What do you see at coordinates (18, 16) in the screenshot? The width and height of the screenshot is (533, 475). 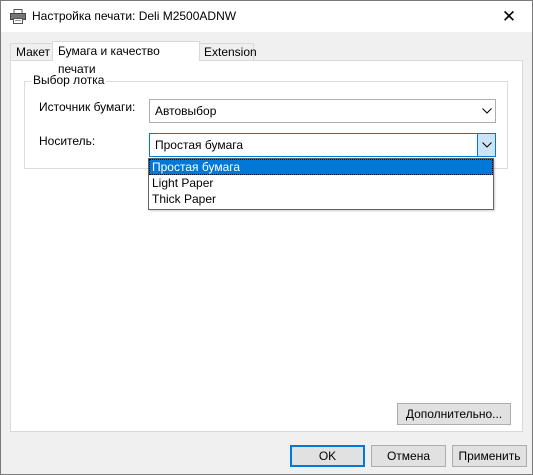 I see `printer-icon` at bounding box center [18, 16].